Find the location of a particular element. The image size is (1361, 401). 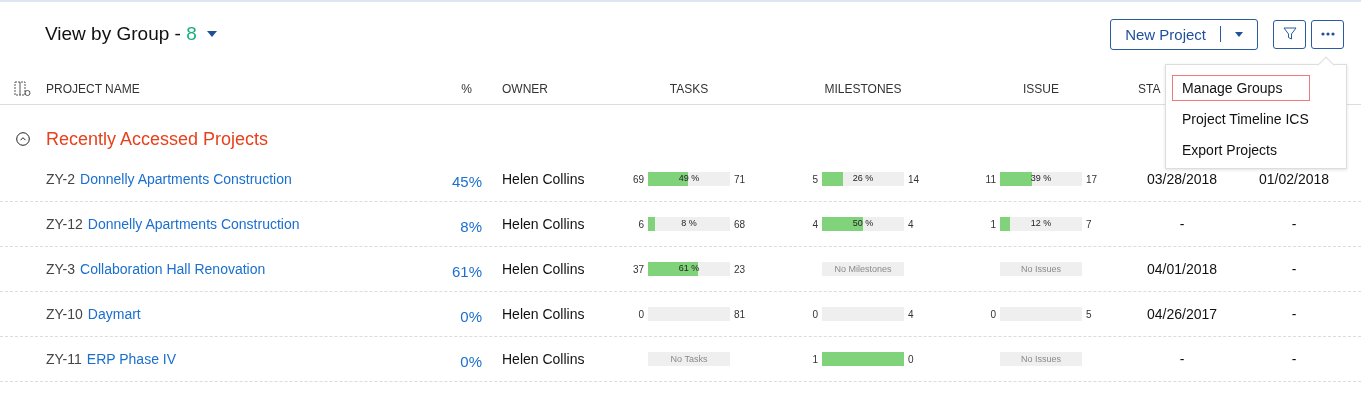

column-header: PROJECT NAME is located at coordinates (93, 89).